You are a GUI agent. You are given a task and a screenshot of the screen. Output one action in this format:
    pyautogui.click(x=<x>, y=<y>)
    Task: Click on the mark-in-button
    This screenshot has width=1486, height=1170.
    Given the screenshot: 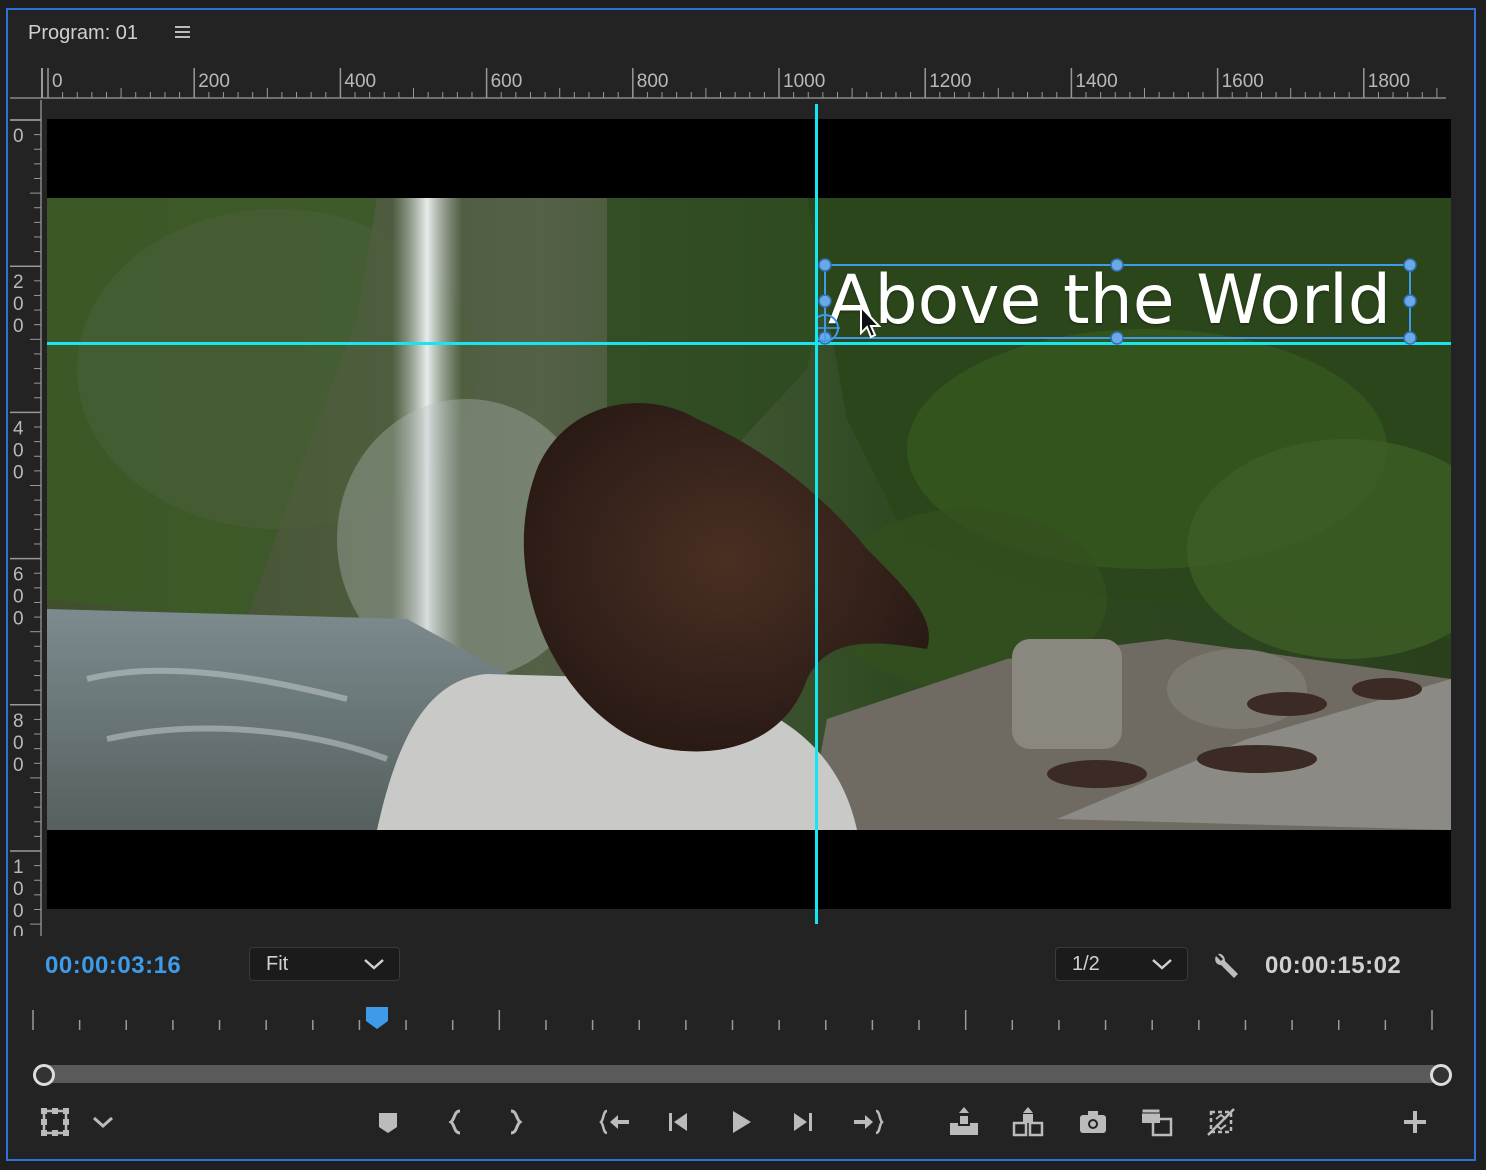 What is the action you would take?
    pyautogui.click(x=456, y=1122)
    